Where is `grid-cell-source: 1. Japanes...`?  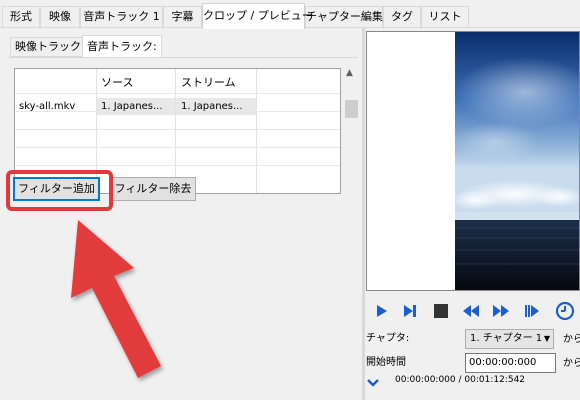 grid-cell-source: 1. Japanes... is located at coordinates (136, 106).